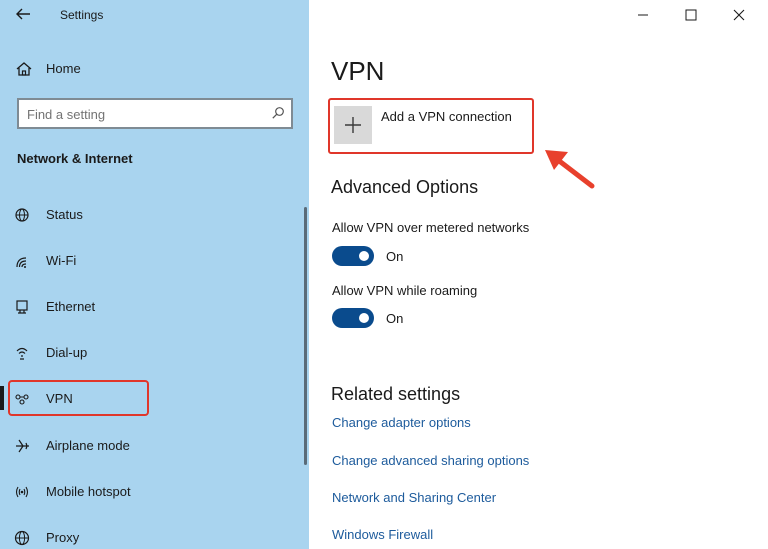 Image resolution: width=768 pixels, height=549 pixels. I want to click on search-box, so click(155, 113).